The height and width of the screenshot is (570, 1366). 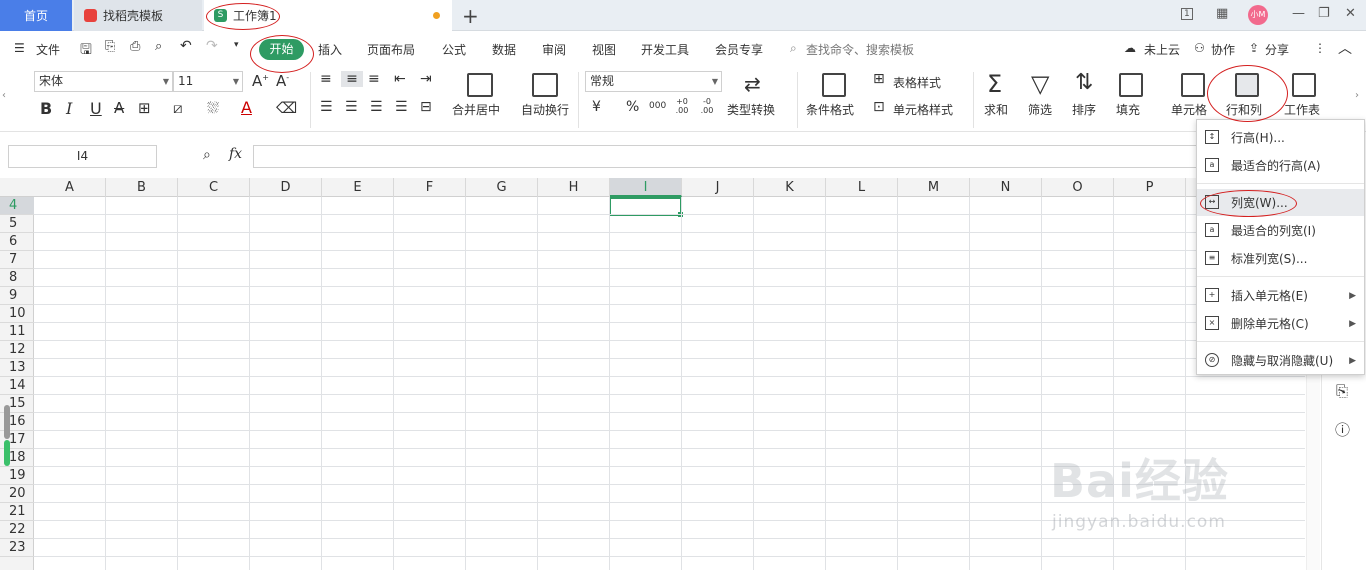 I want to click on row-header: 11, so click(x=17, y=332).